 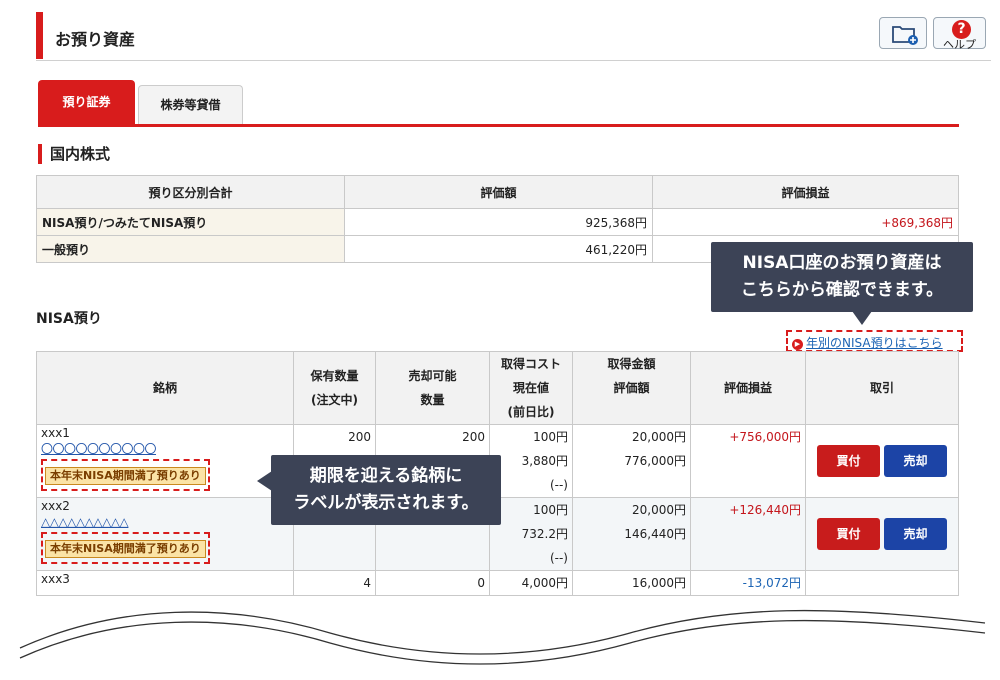 What do you see at coordinates (842, 290) in the screenshot?
I see `callout-text: こちらから確認できます。` at bounding box center [842, 290].